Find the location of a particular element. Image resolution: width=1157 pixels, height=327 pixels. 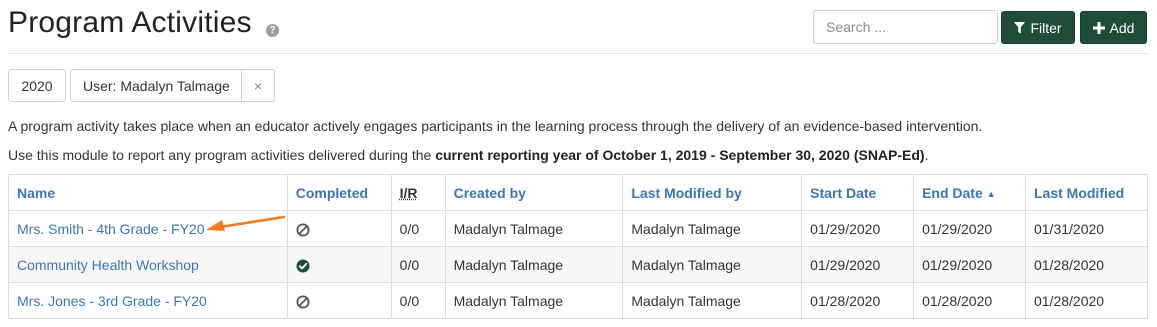

activity-link: Mrs. Jones - 3rd Grade - FY20 is located at coordinates (112, 301).